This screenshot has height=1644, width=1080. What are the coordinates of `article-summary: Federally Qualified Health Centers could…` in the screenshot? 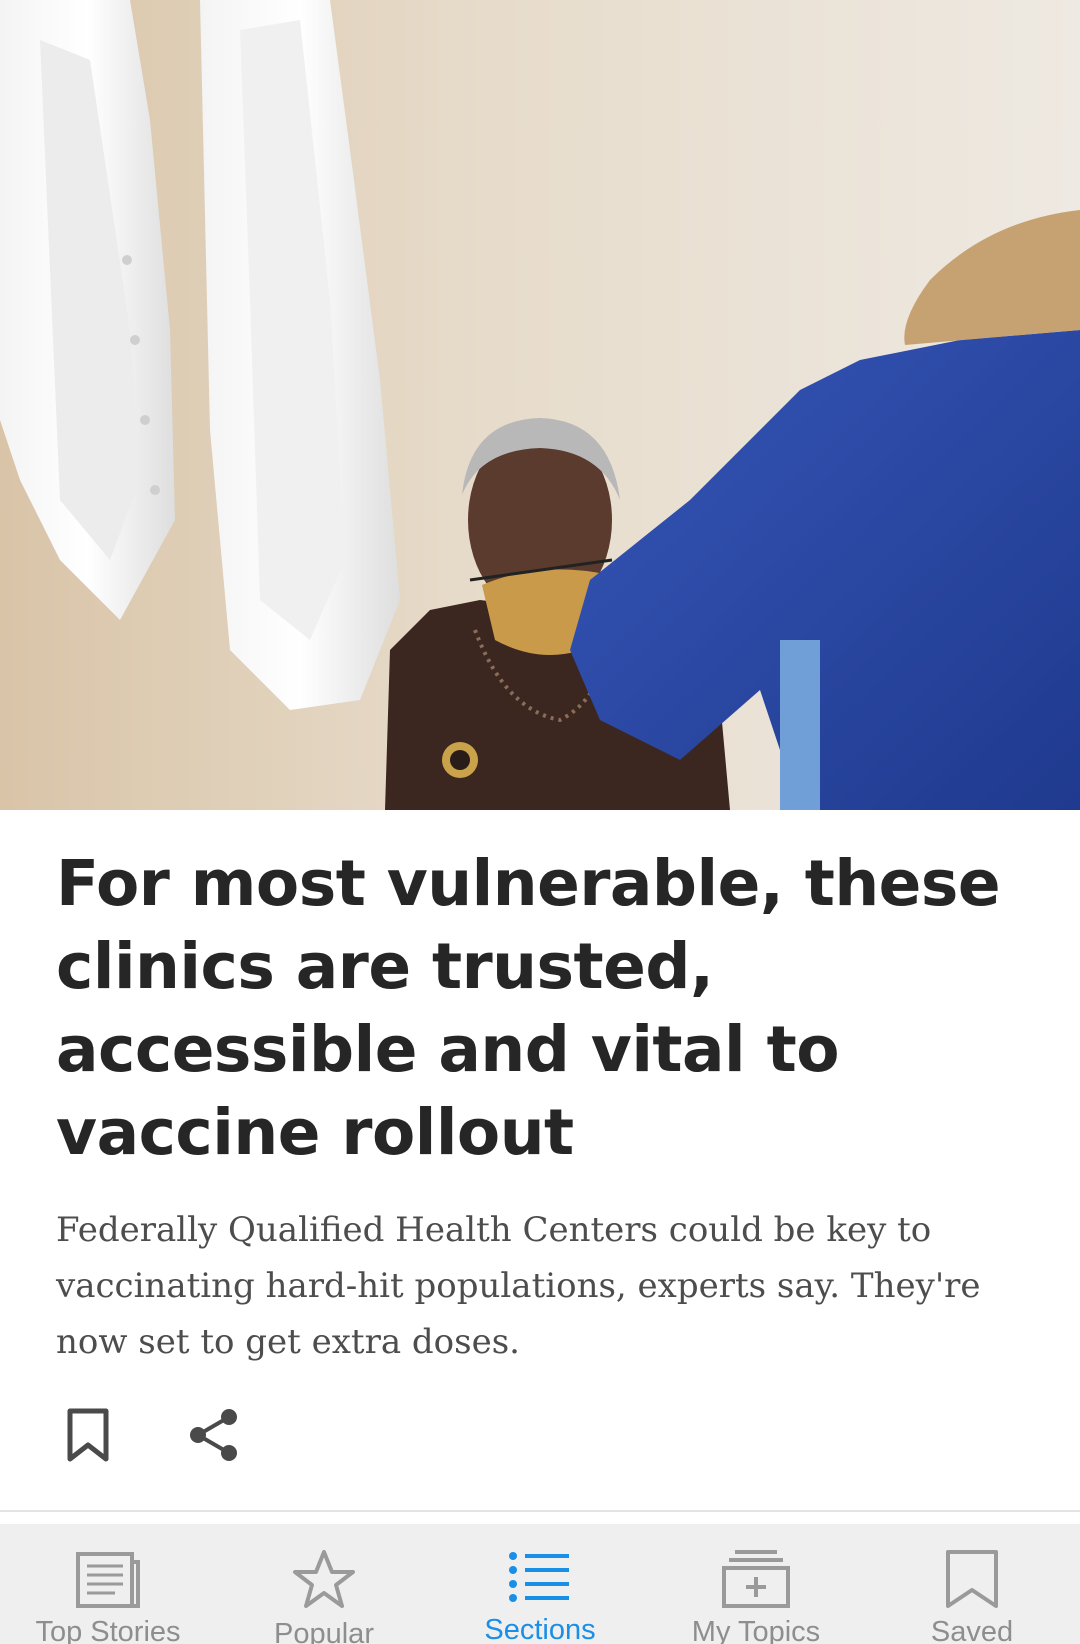 It's located at (518, 1286).